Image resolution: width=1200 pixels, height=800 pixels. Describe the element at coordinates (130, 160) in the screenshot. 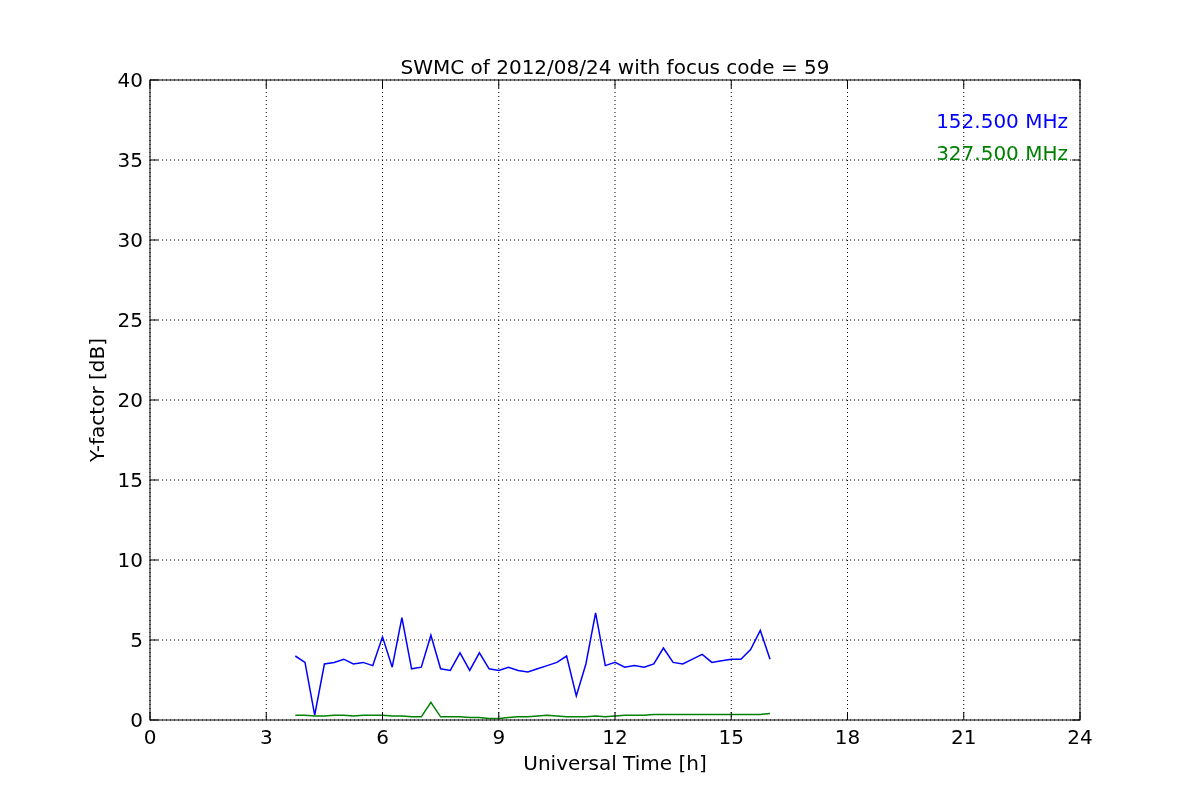

I see `y-tick-label: 35` at that location.